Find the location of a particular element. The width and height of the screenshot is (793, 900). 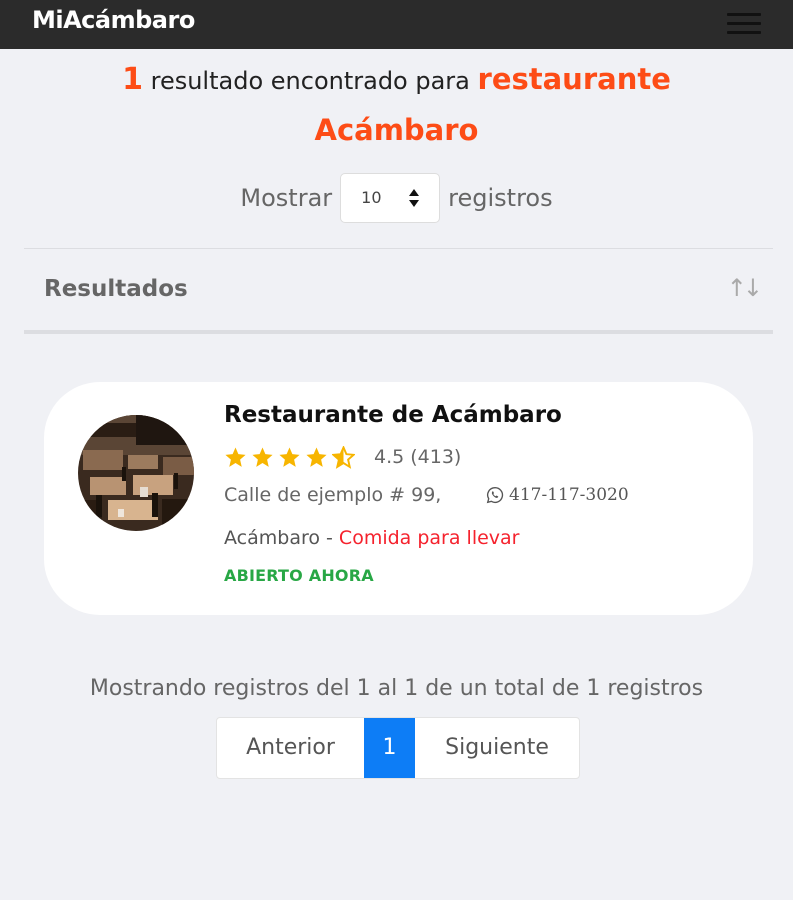

results-header-label: Resultados is located at coordinates (116, 289).